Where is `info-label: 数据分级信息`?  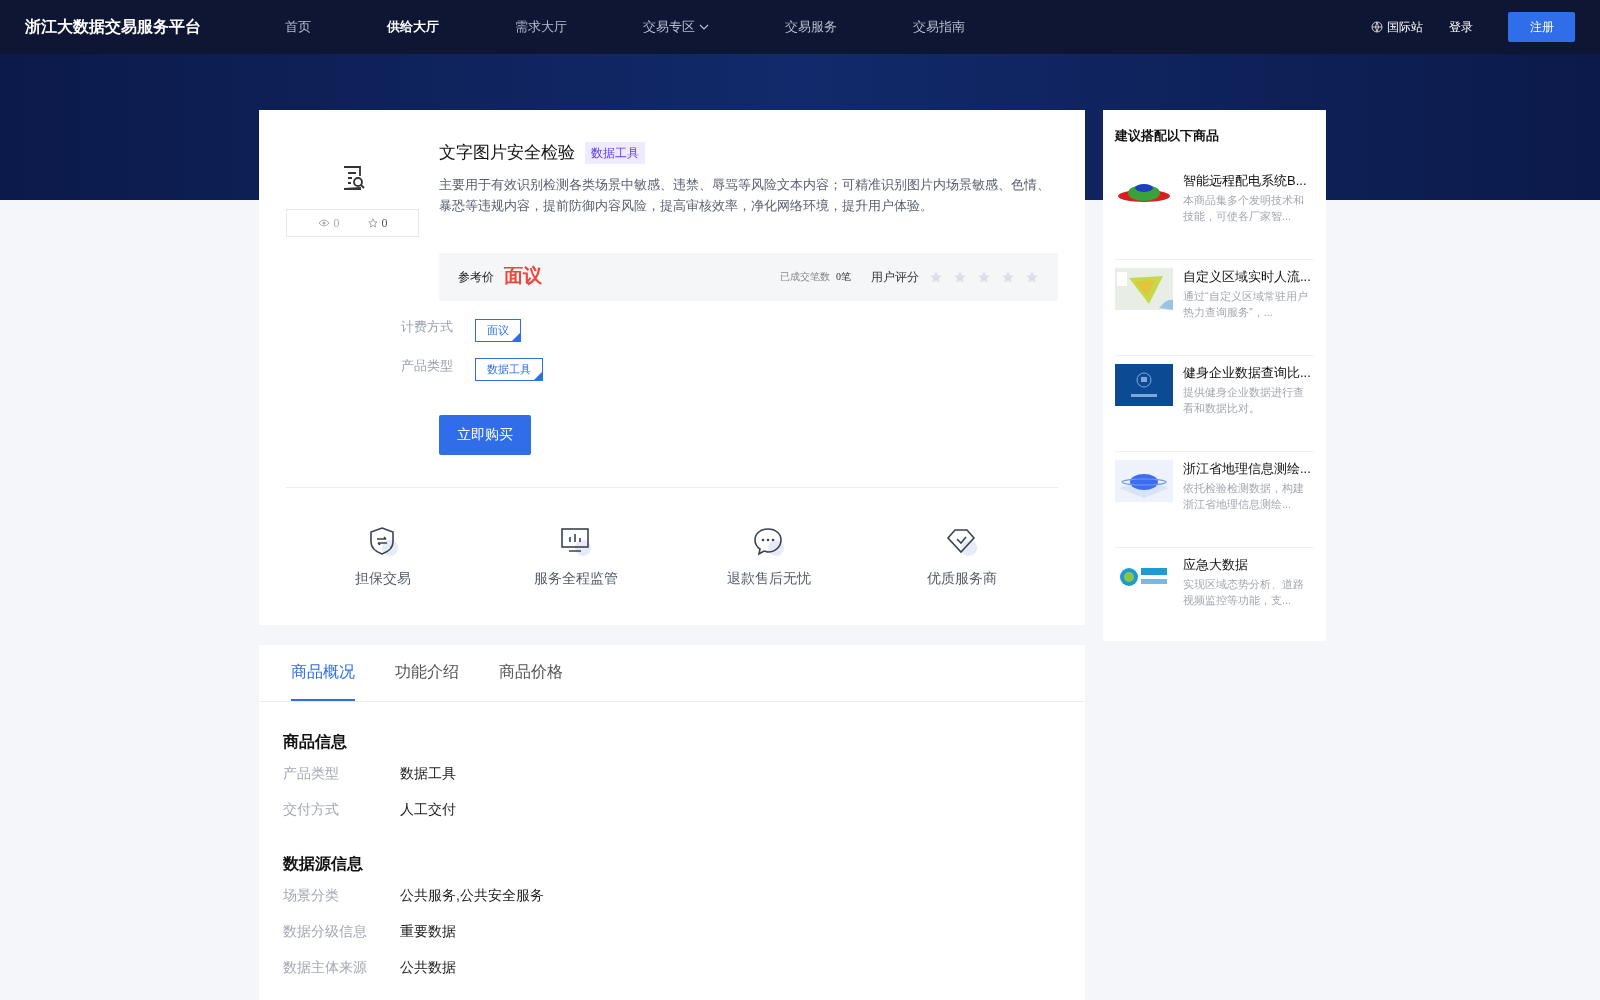
info-label: 数据分级信息 is located at coordinates (325, 931).